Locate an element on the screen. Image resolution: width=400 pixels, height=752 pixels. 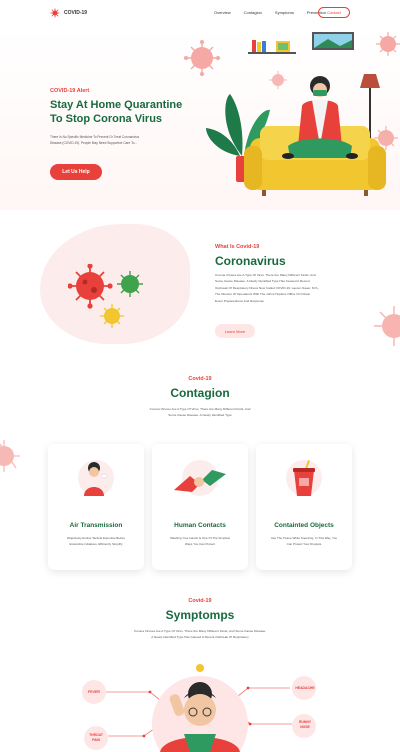
large-virus-icon is located at coordinates (90, 286).